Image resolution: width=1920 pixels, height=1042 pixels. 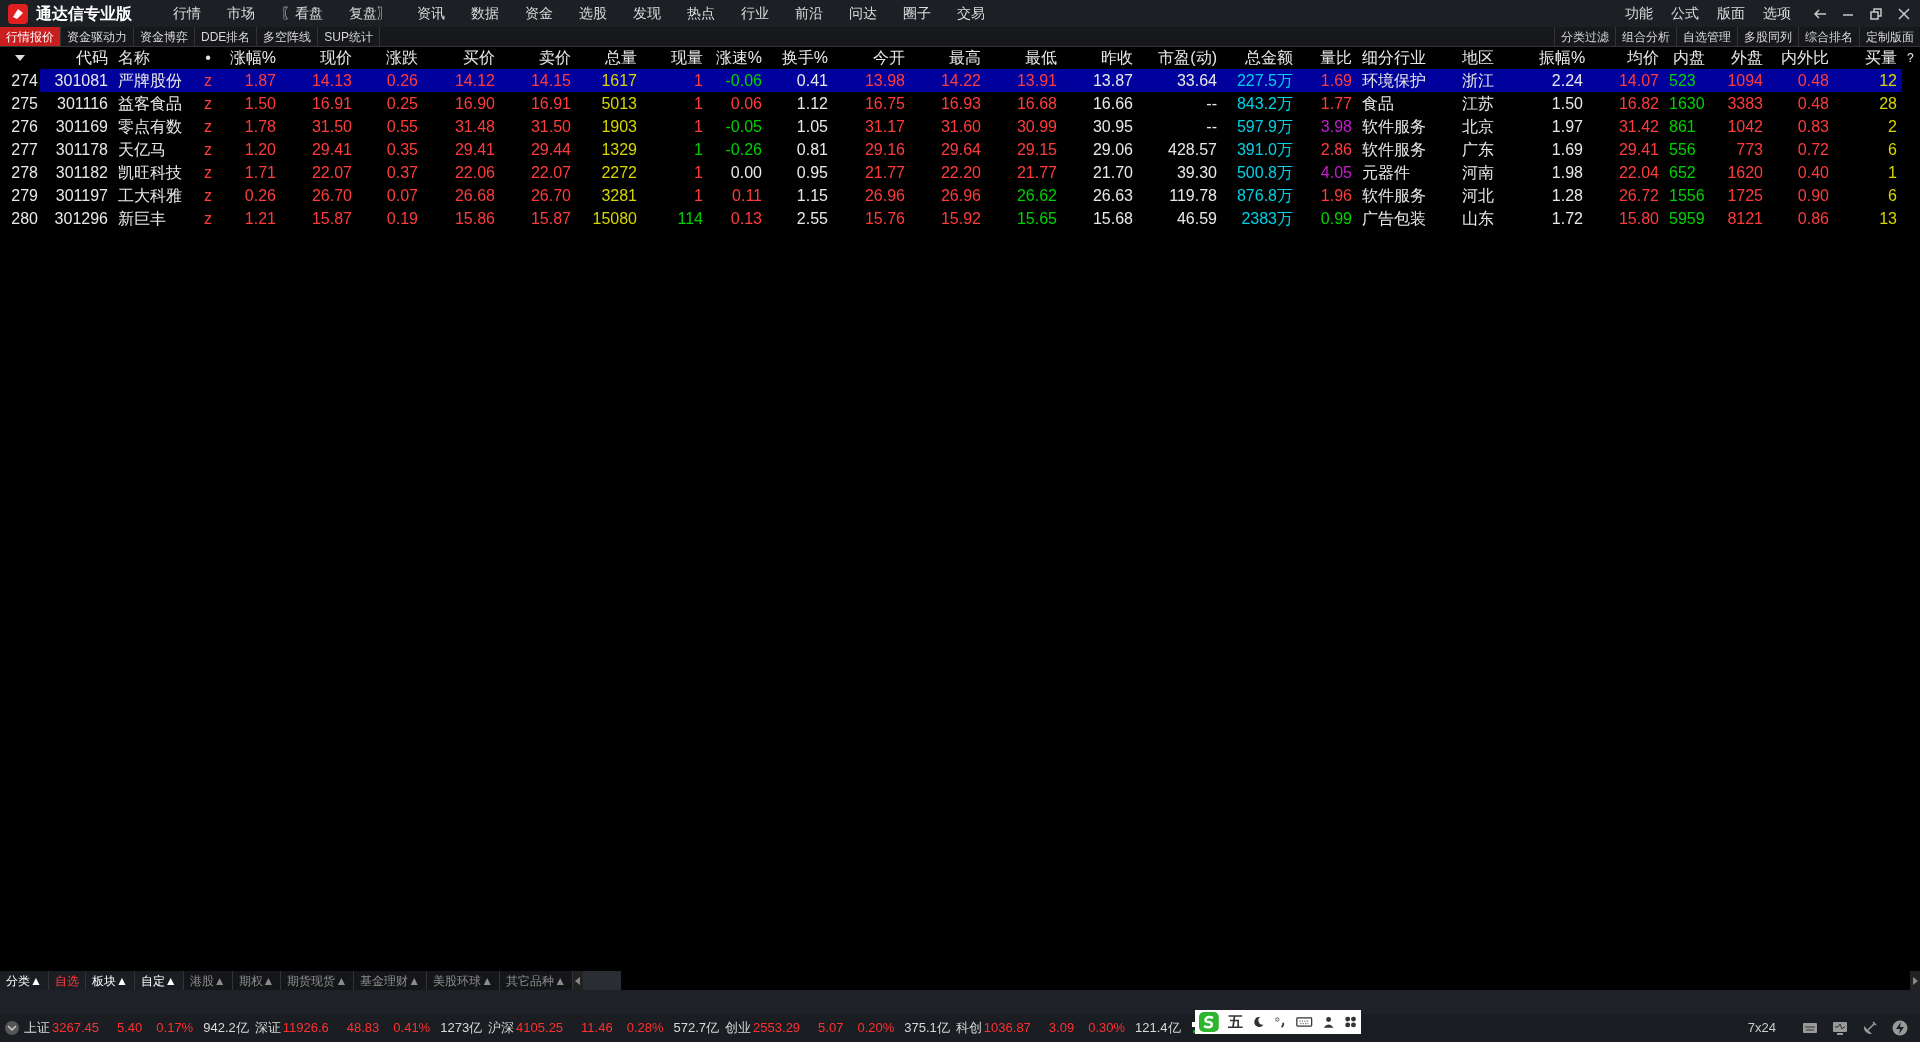 I want to click on column-header: 内外比, so click(x=1798, y=58).